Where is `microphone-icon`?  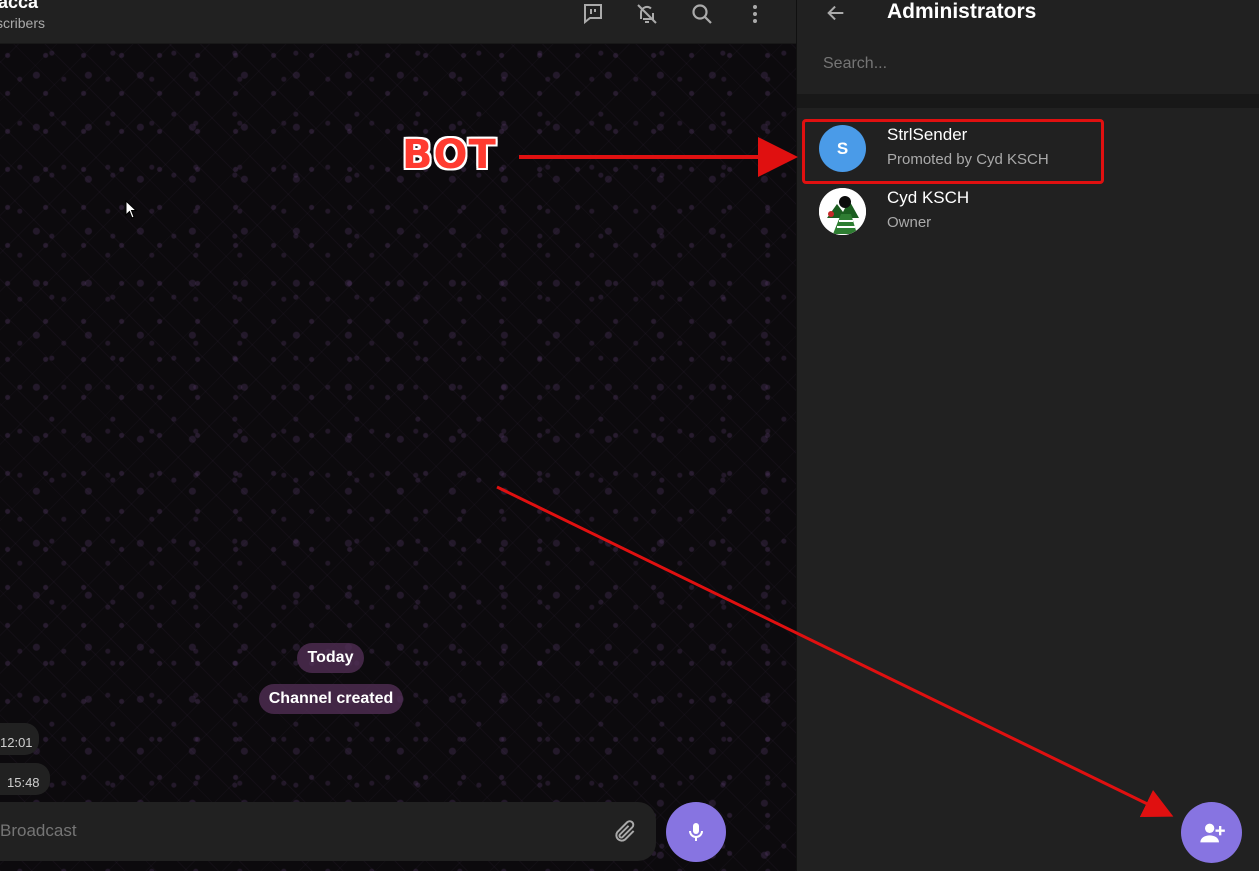
microphone-icon is located at coordinates (696, 832).